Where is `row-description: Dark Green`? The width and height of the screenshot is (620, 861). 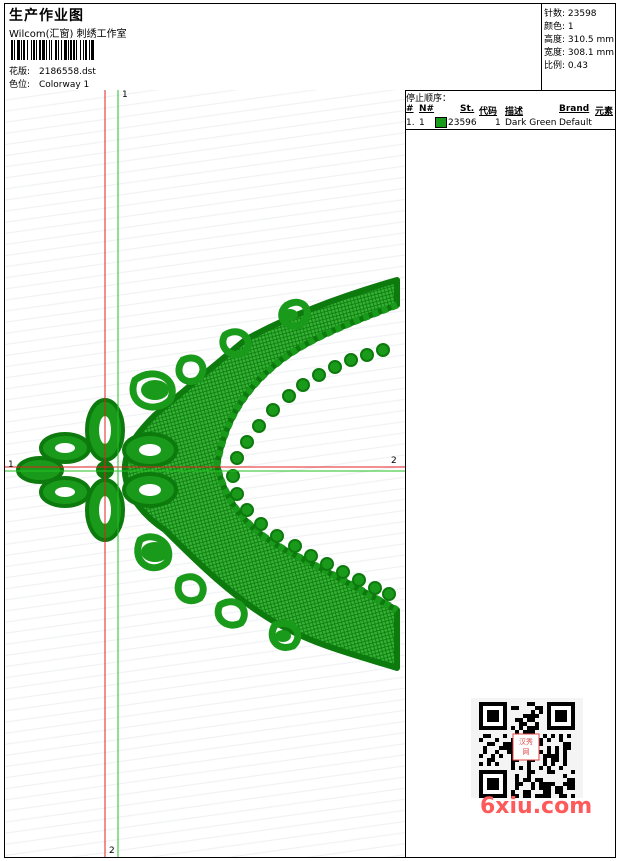
row-description: Dark Green is located at coordinates (531, 123).